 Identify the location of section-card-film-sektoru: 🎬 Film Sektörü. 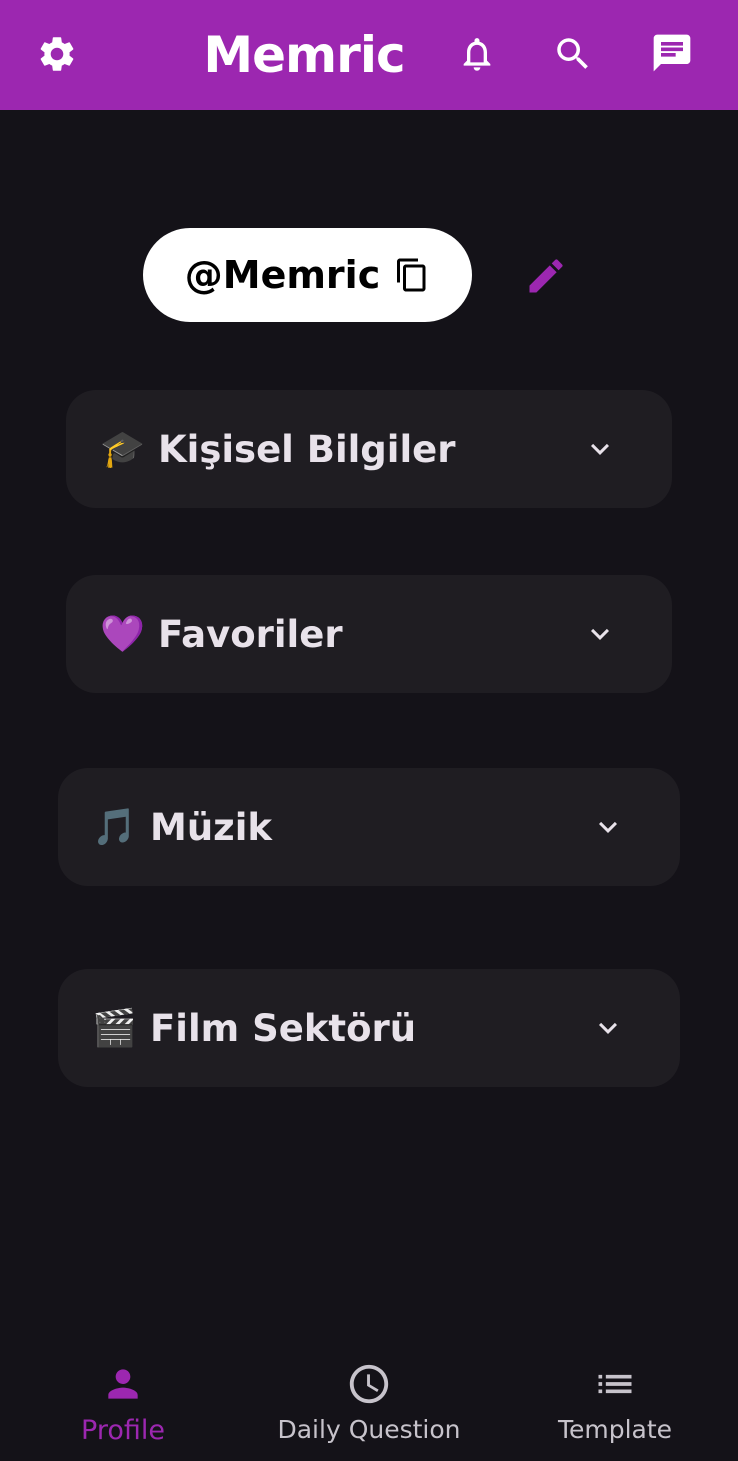
(369, 1028).